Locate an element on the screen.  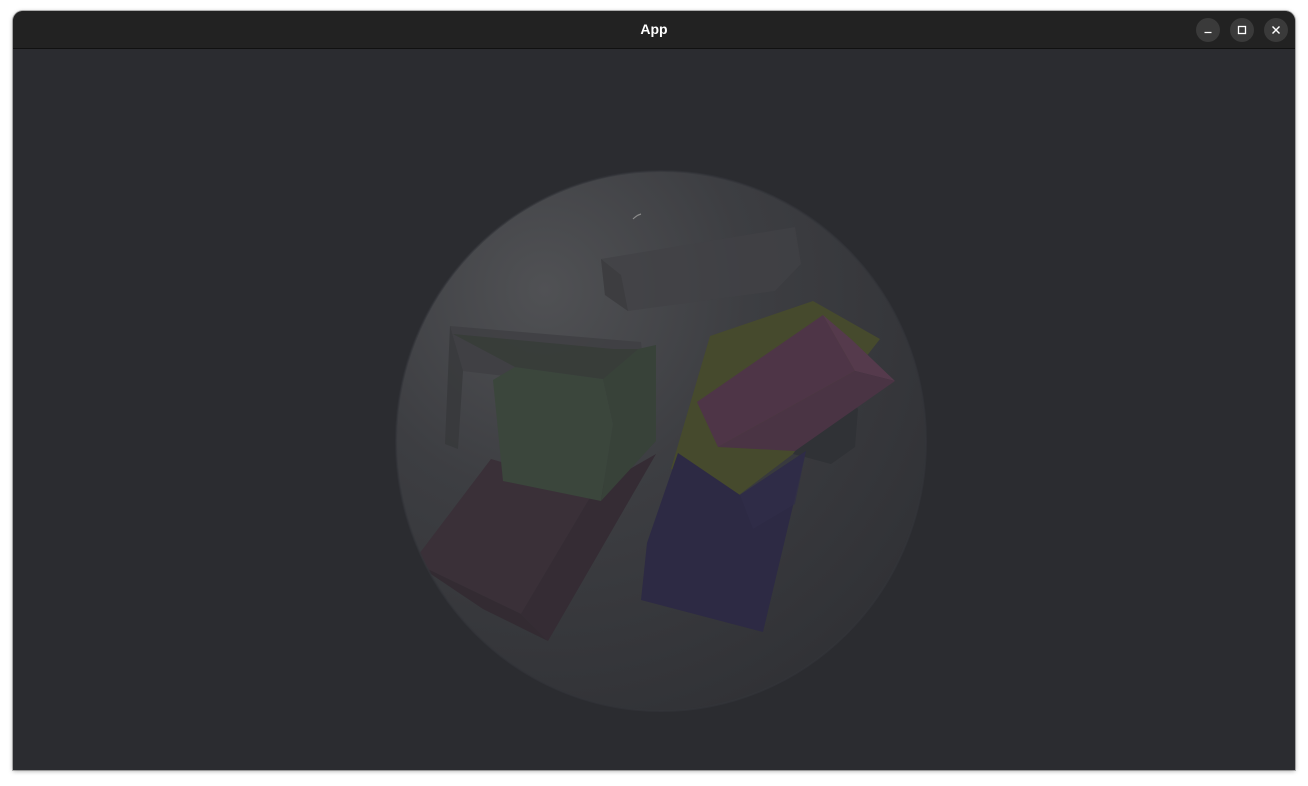
title-bar: App is located at coordinates (654, 30).